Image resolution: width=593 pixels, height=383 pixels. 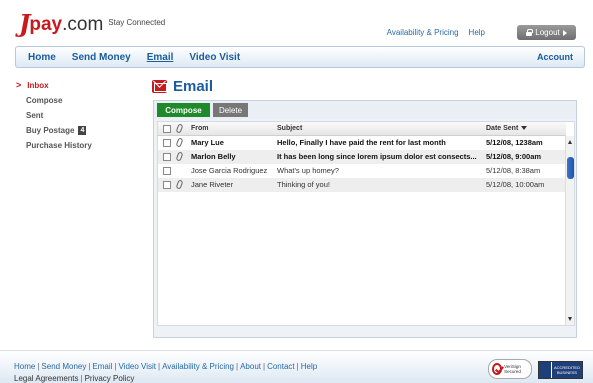 What do you see at coordinates (83, 24) in the screenshot?
I see `logo-com: .com` at bounding box center [83, 24].